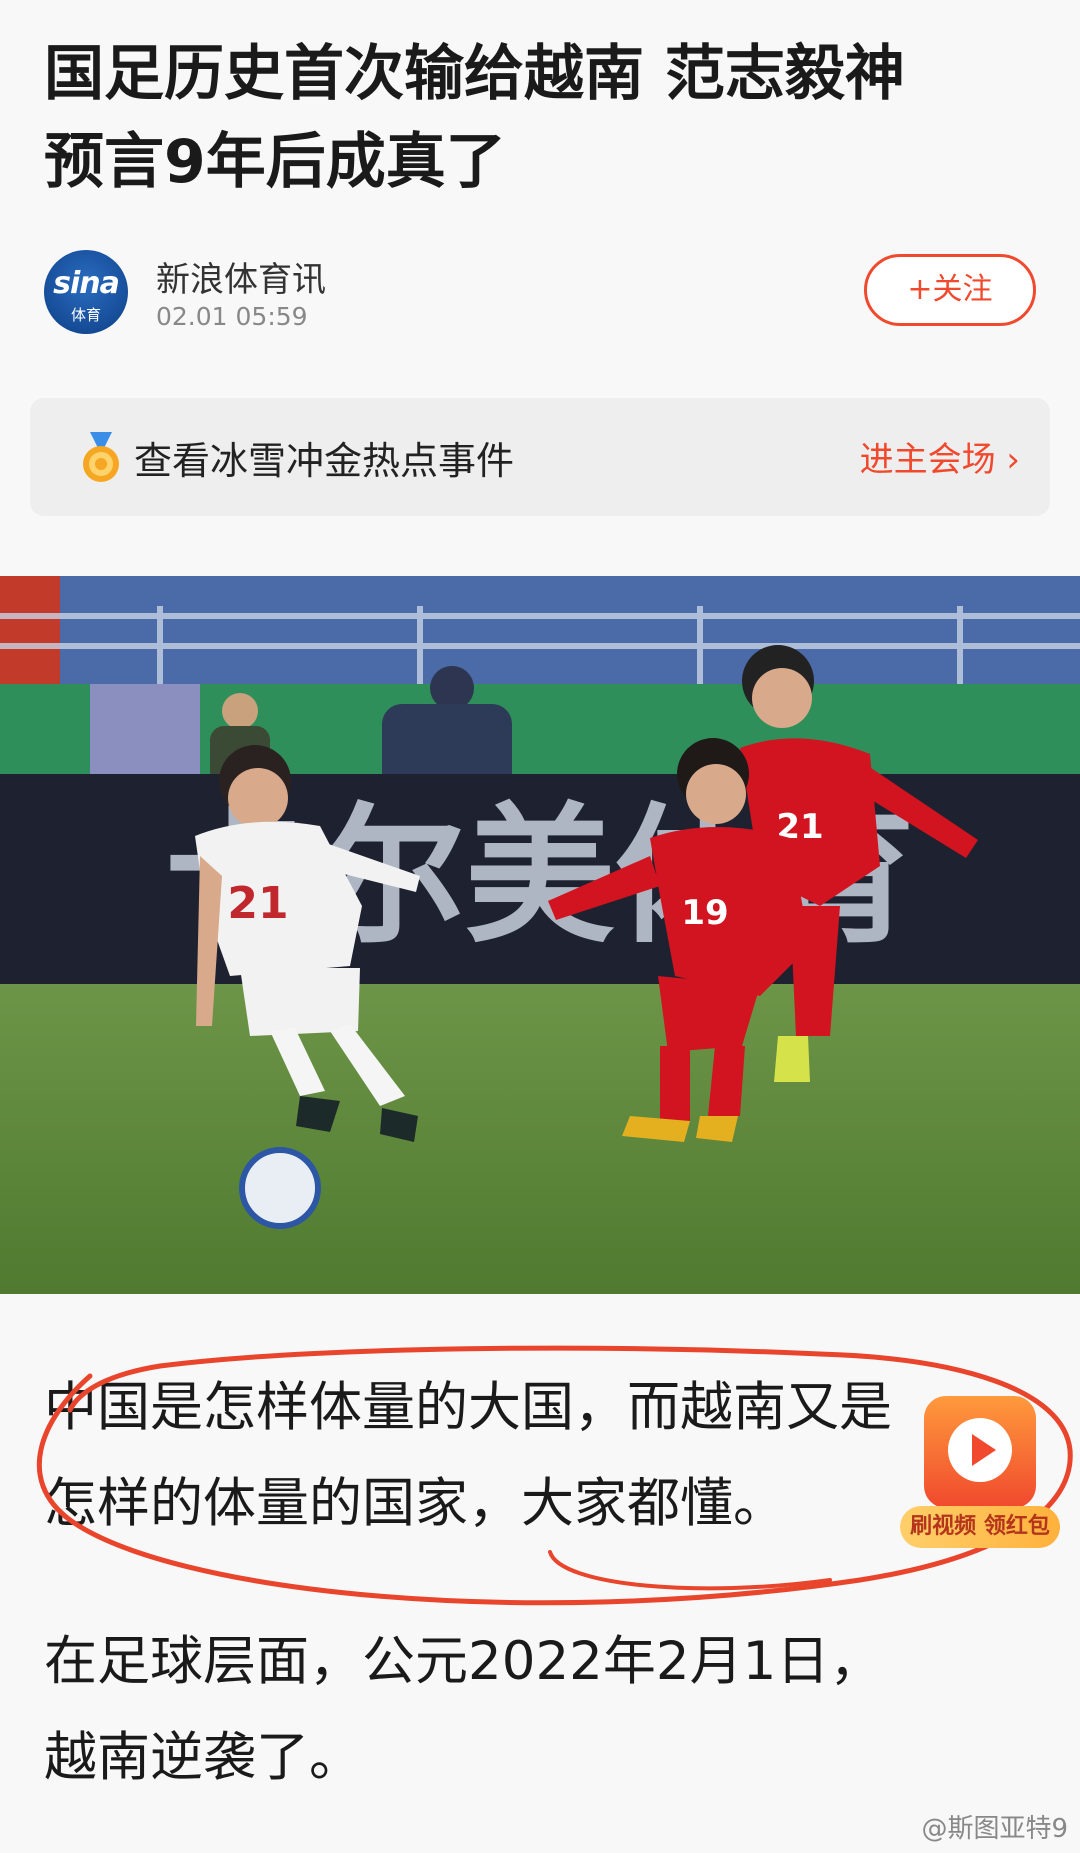 This screenshot has height=1853, width=1080. I want to click on author-name: 新浪体育讯, so click(241, 276).